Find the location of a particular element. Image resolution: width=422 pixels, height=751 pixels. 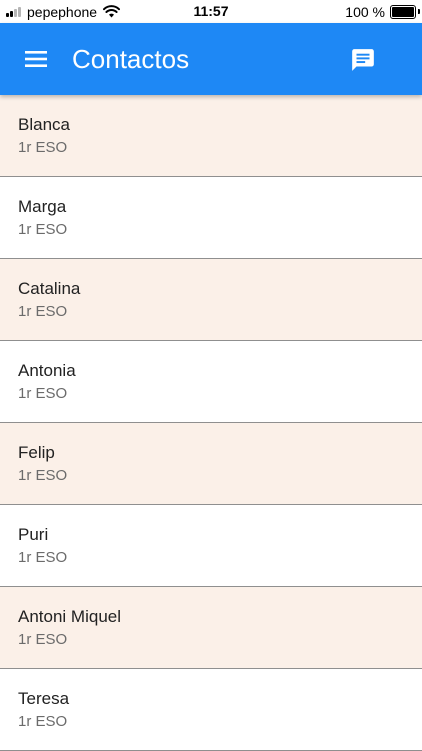

chat-icon is located at coordinates (363, 60).